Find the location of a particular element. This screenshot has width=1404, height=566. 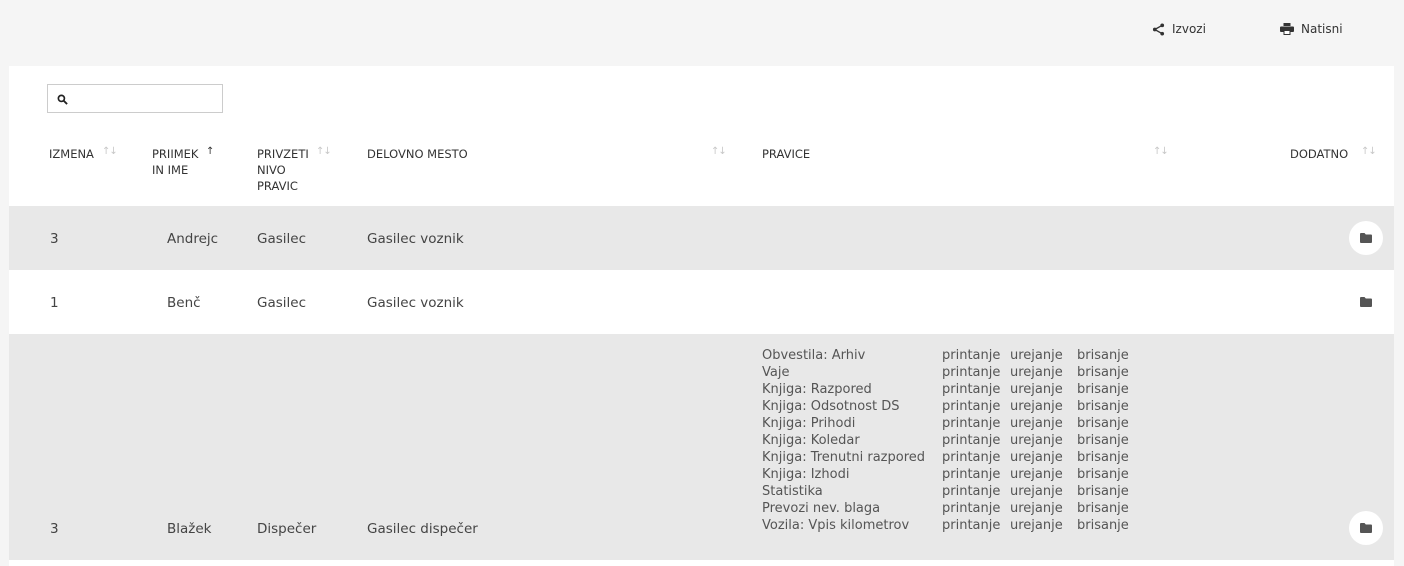

permission-name: Vozila: Vpis kilometrov is located at coordinates (836, 525).